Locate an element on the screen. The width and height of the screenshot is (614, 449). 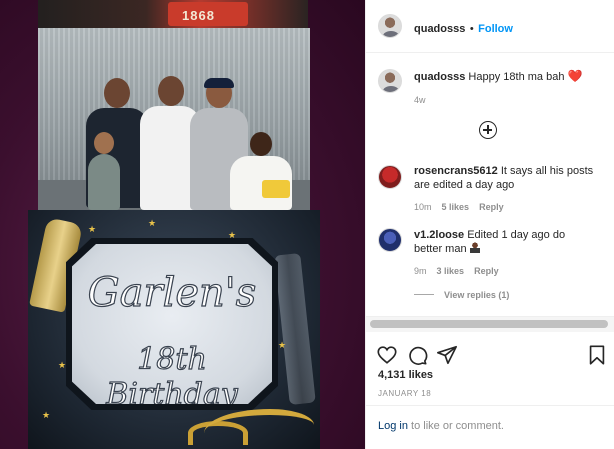
divider-line is located at coordinates (424, 294).